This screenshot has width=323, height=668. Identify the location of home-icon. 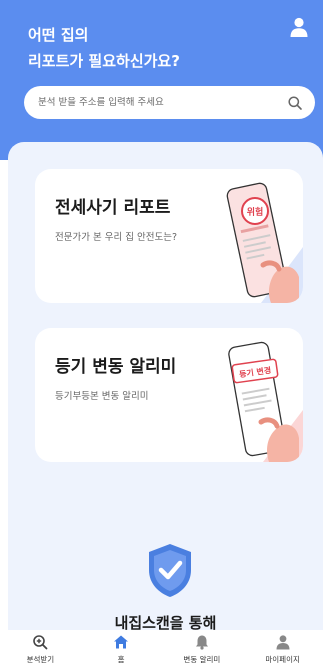
(121, 642).